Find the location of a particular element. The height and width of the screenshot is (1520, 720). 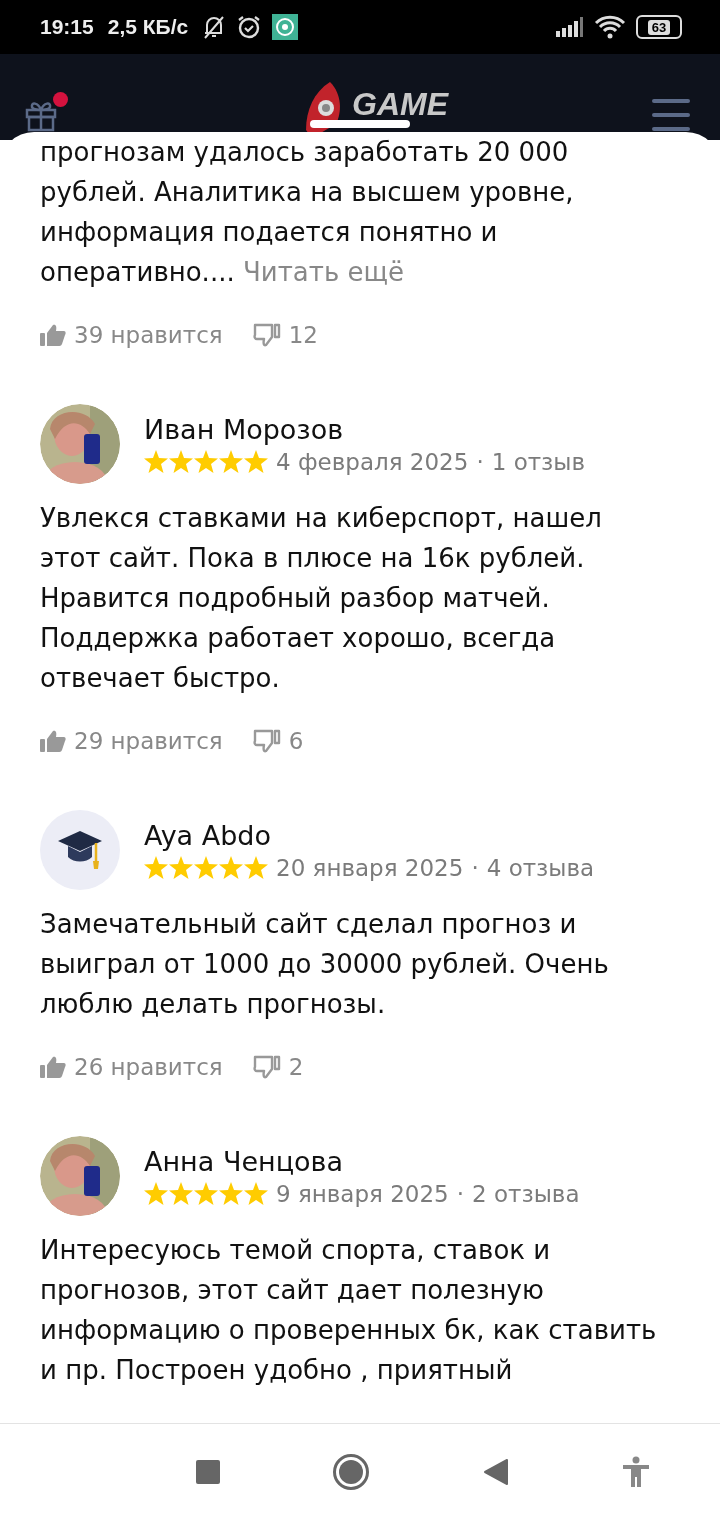

author-name: Анна Ченцова is located at coordinates (362, 1161).